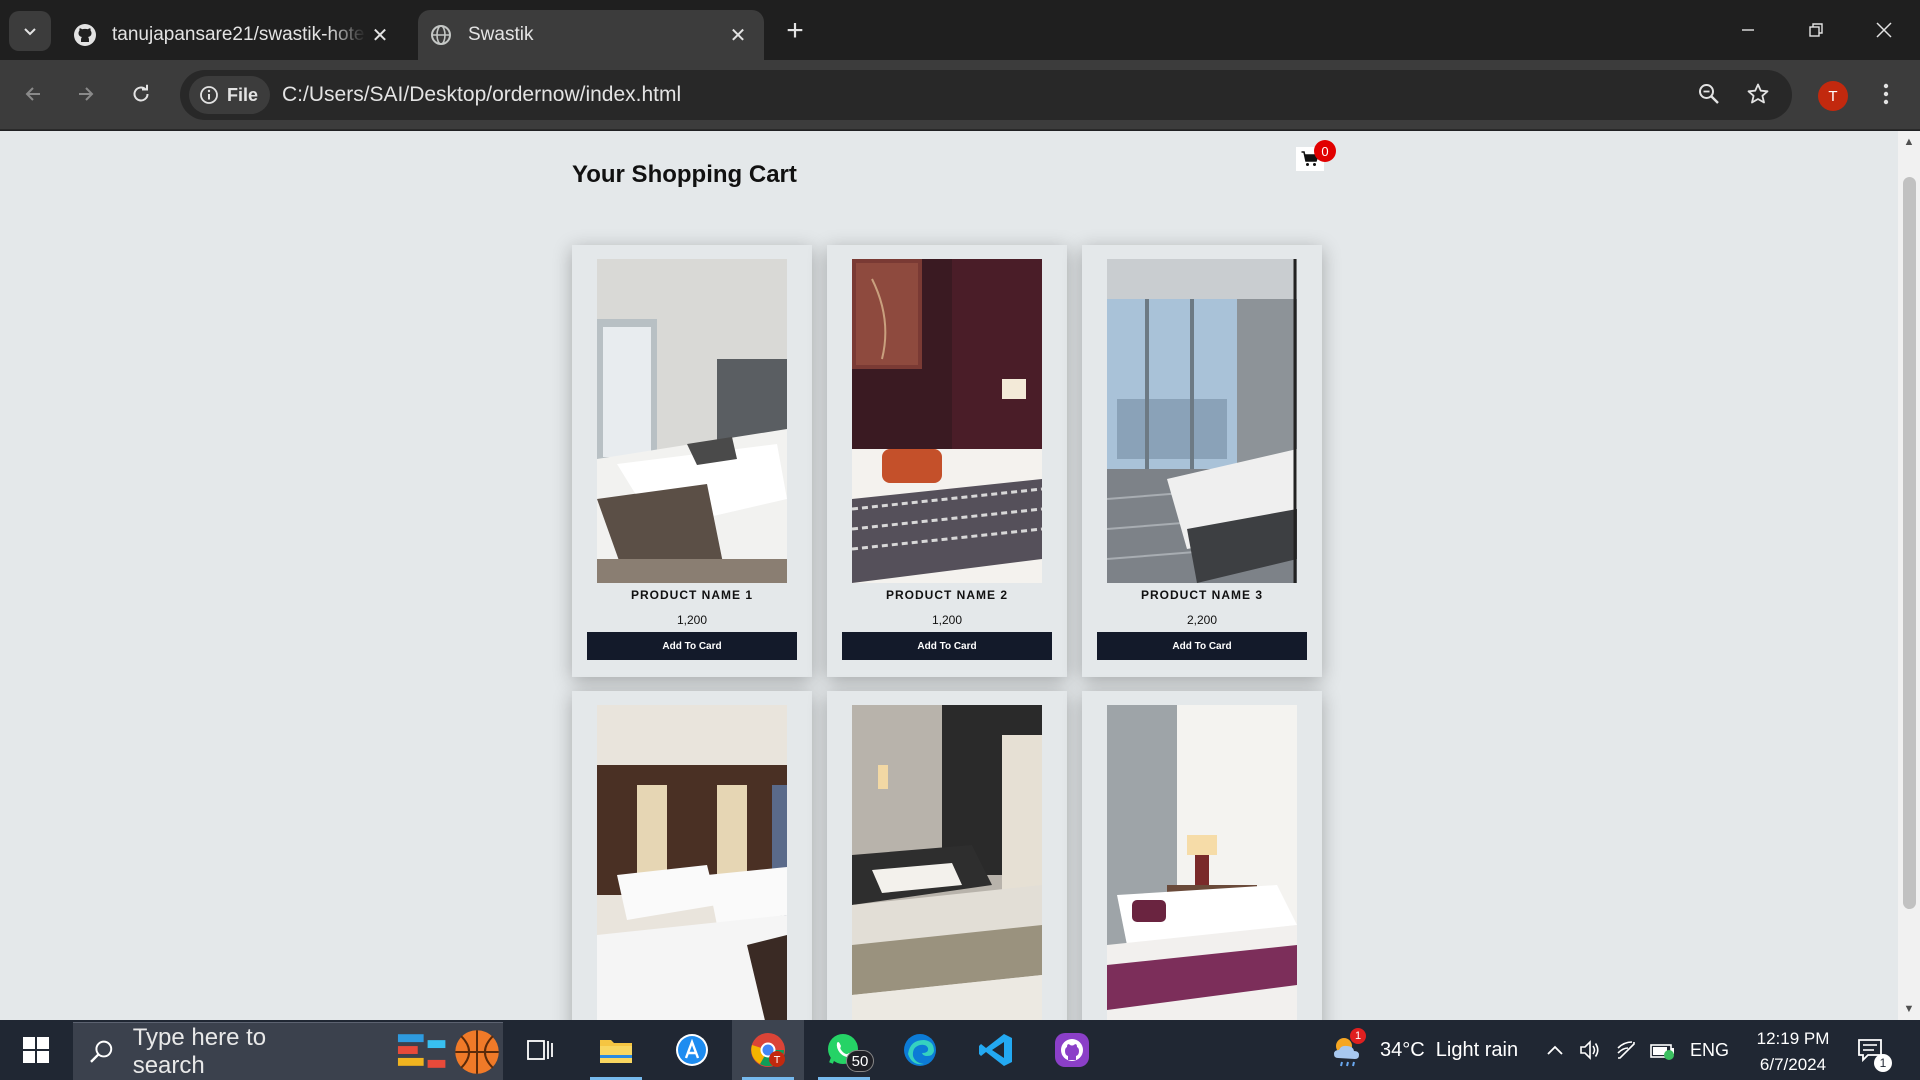  I want to click on zoom-button, so click(1709, 94).